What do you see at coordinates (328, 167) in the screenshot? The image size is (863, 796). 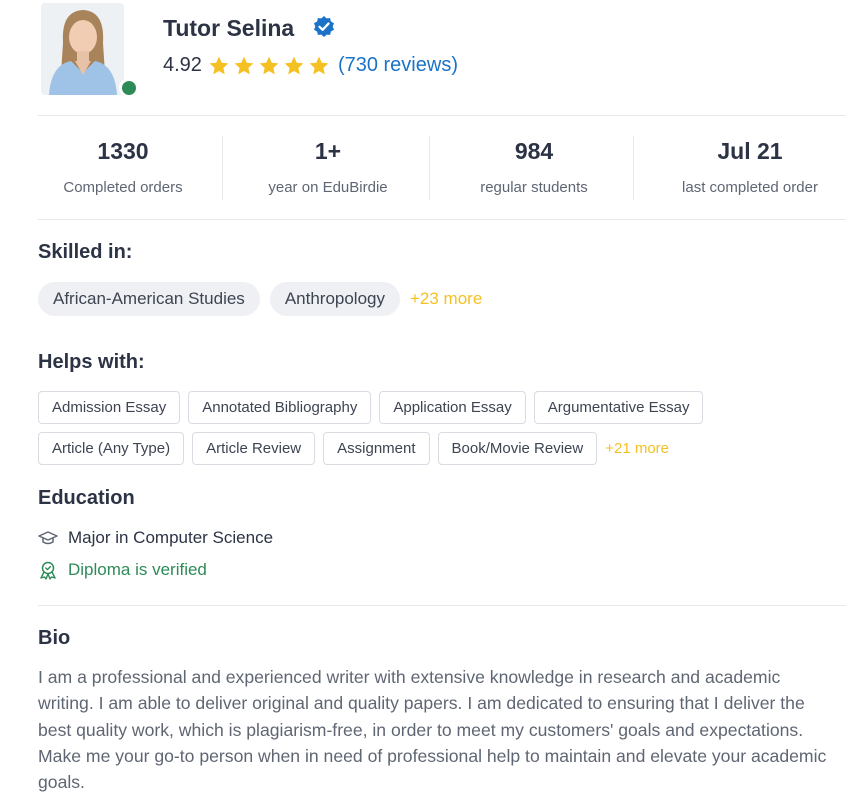 I see `stat-years: 1+ year on EduBirdie` at bounding box center [328, 167].